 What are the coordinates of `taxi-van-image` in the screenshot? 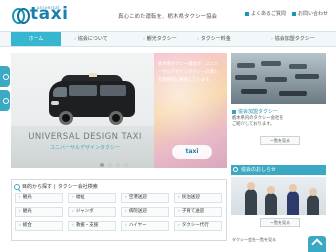 It's located at (93, 99).